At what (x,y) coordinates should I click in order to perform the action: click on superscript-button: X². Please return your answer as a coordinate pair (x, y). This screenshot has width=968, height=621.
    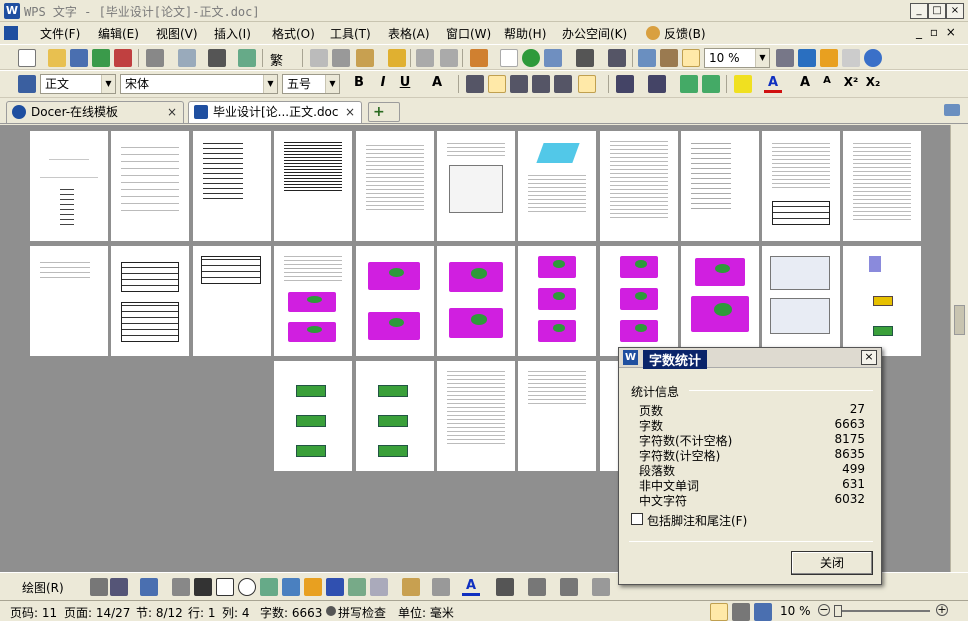
    Looking at the image, I should click on (851, 82).